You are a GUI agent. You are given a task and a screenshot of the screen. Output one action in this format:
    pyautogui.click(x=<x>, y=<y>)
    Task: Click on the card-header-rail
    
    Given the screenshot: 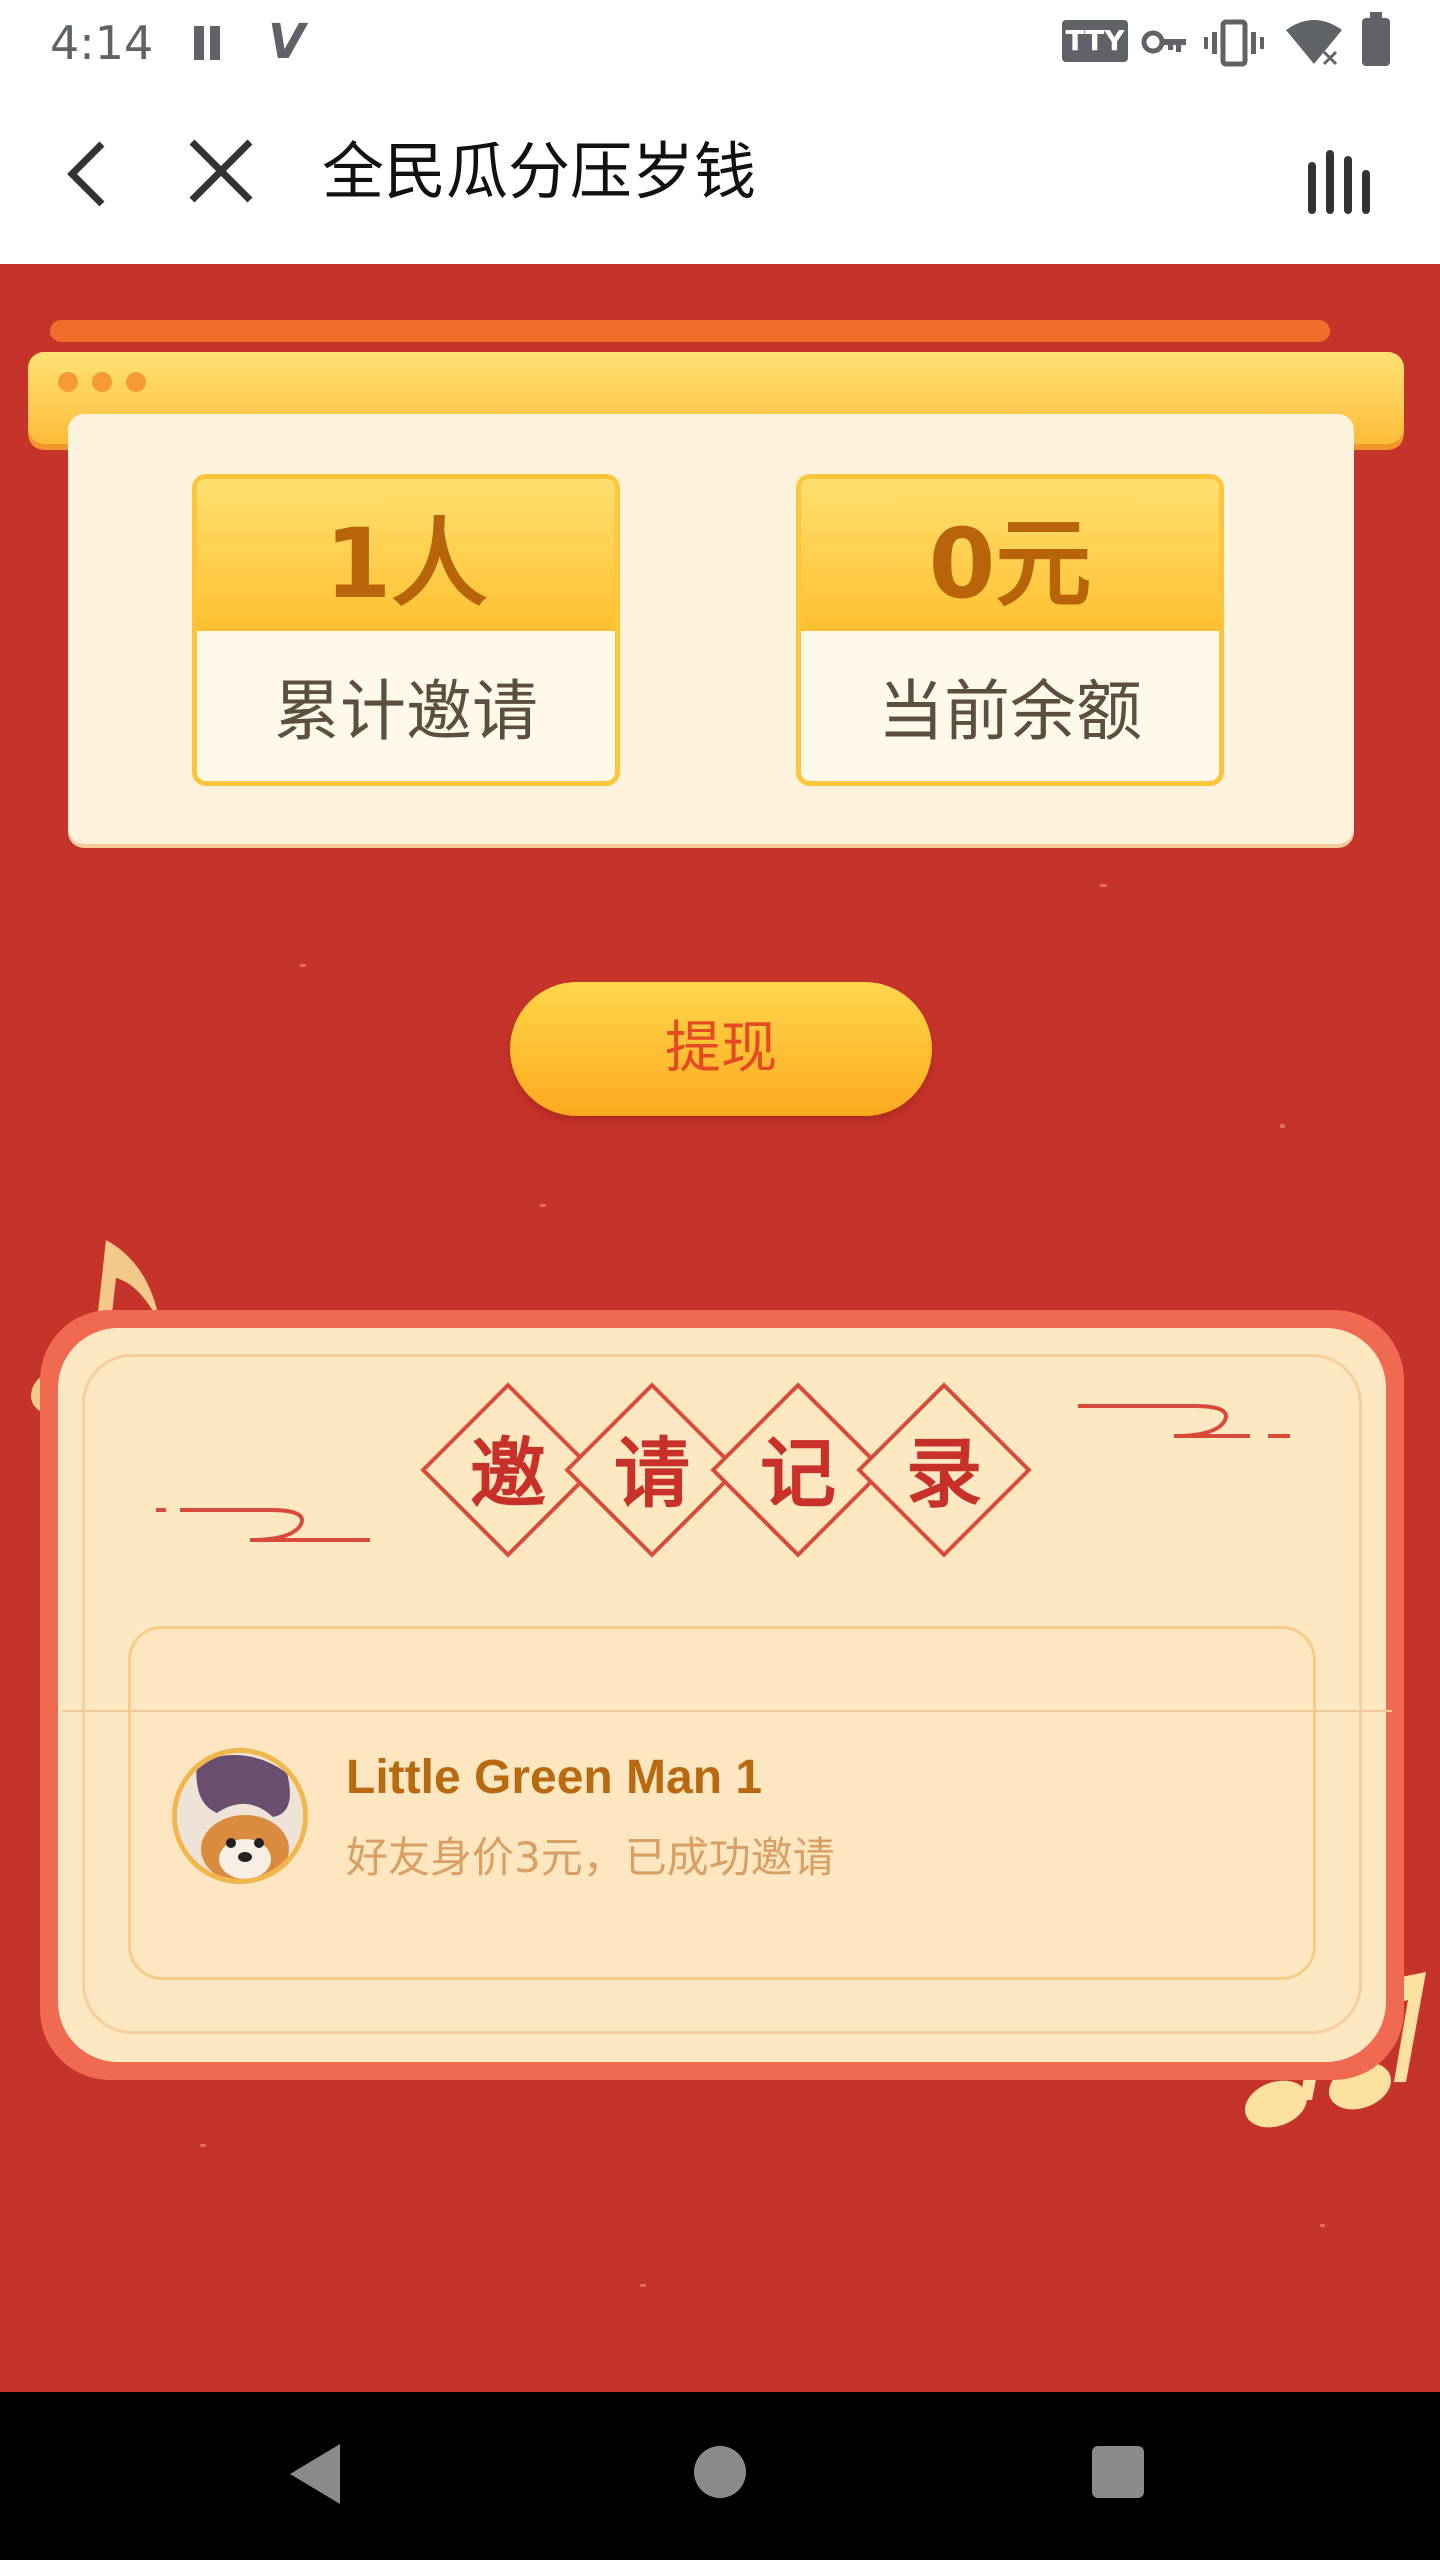 What is the action you would take?
    pyautogui.click(x=690, y=331)
    